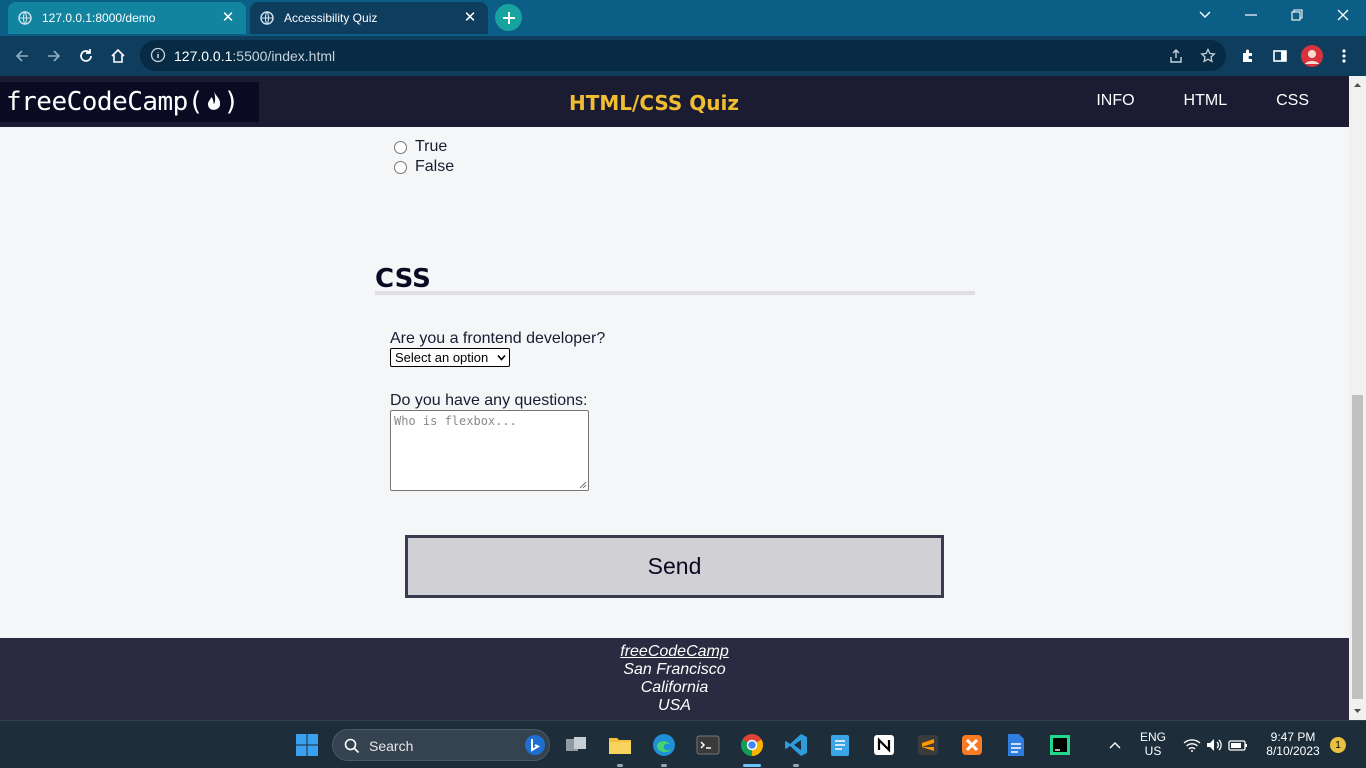 The height and width of the screenshot is (768, 1366). Describe the element at coordinates (674, 669) in the screenshot. I see `footer-line: San Francisco` at that location.